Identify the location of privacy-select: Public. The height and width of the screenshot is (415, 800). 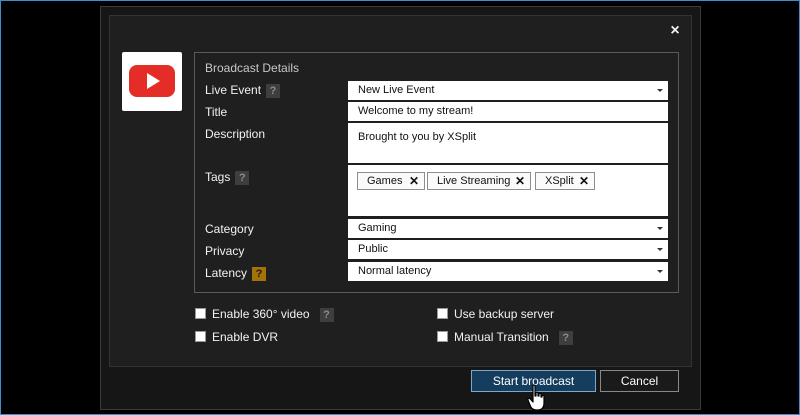
(508, 249).